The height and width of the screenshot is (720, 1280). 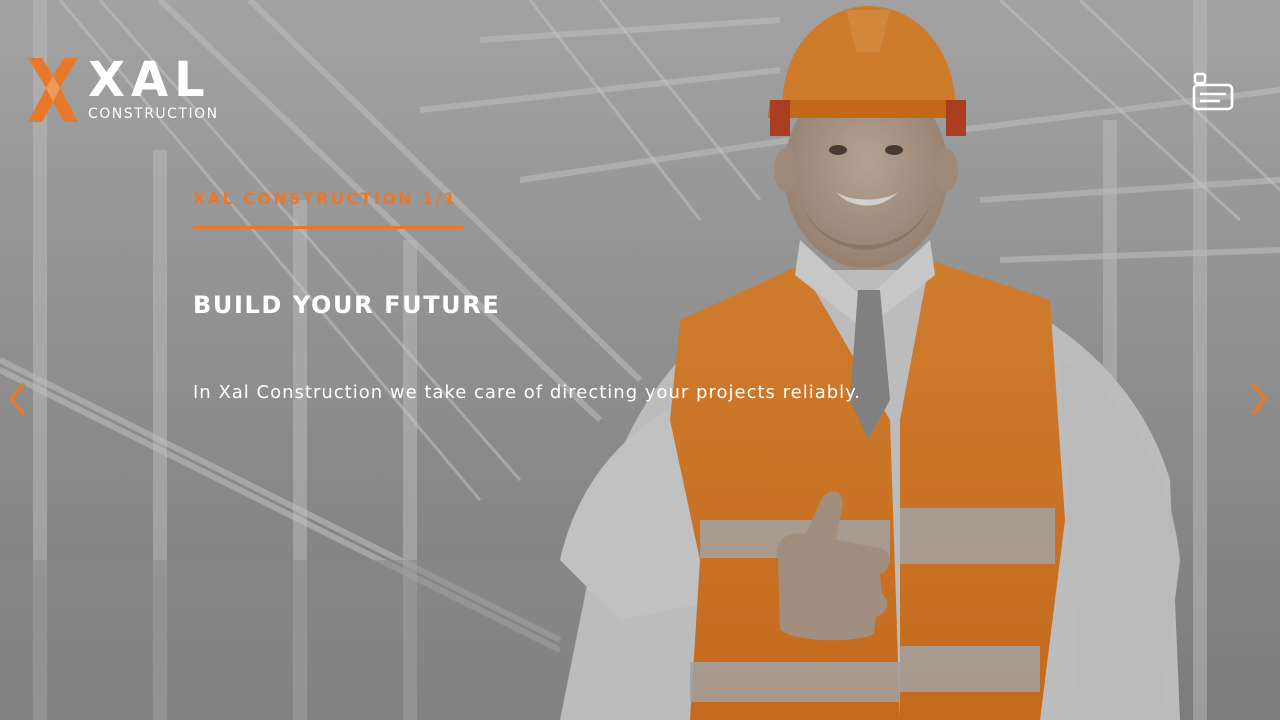 I want to click on menu-button, so click(x=1213, y=92).